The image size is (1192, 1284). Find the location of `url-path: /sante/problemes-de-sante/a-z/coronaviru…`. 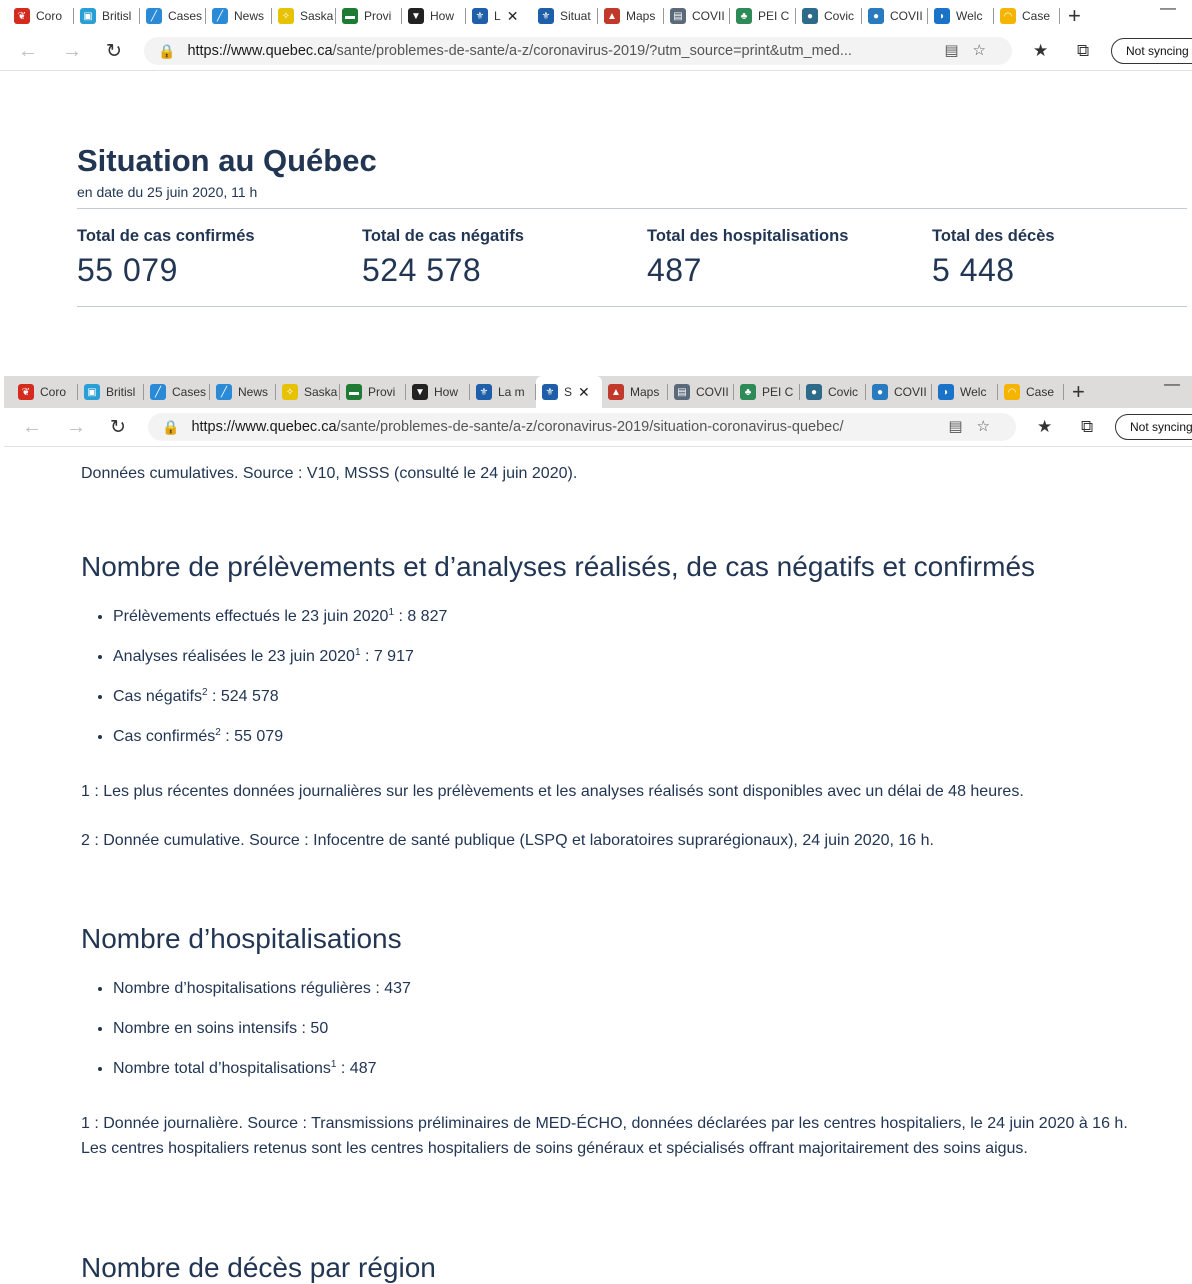

url-path: /sante/problemes-de-sante/a-z/coronaviru… is located at coordinates (590, 427).